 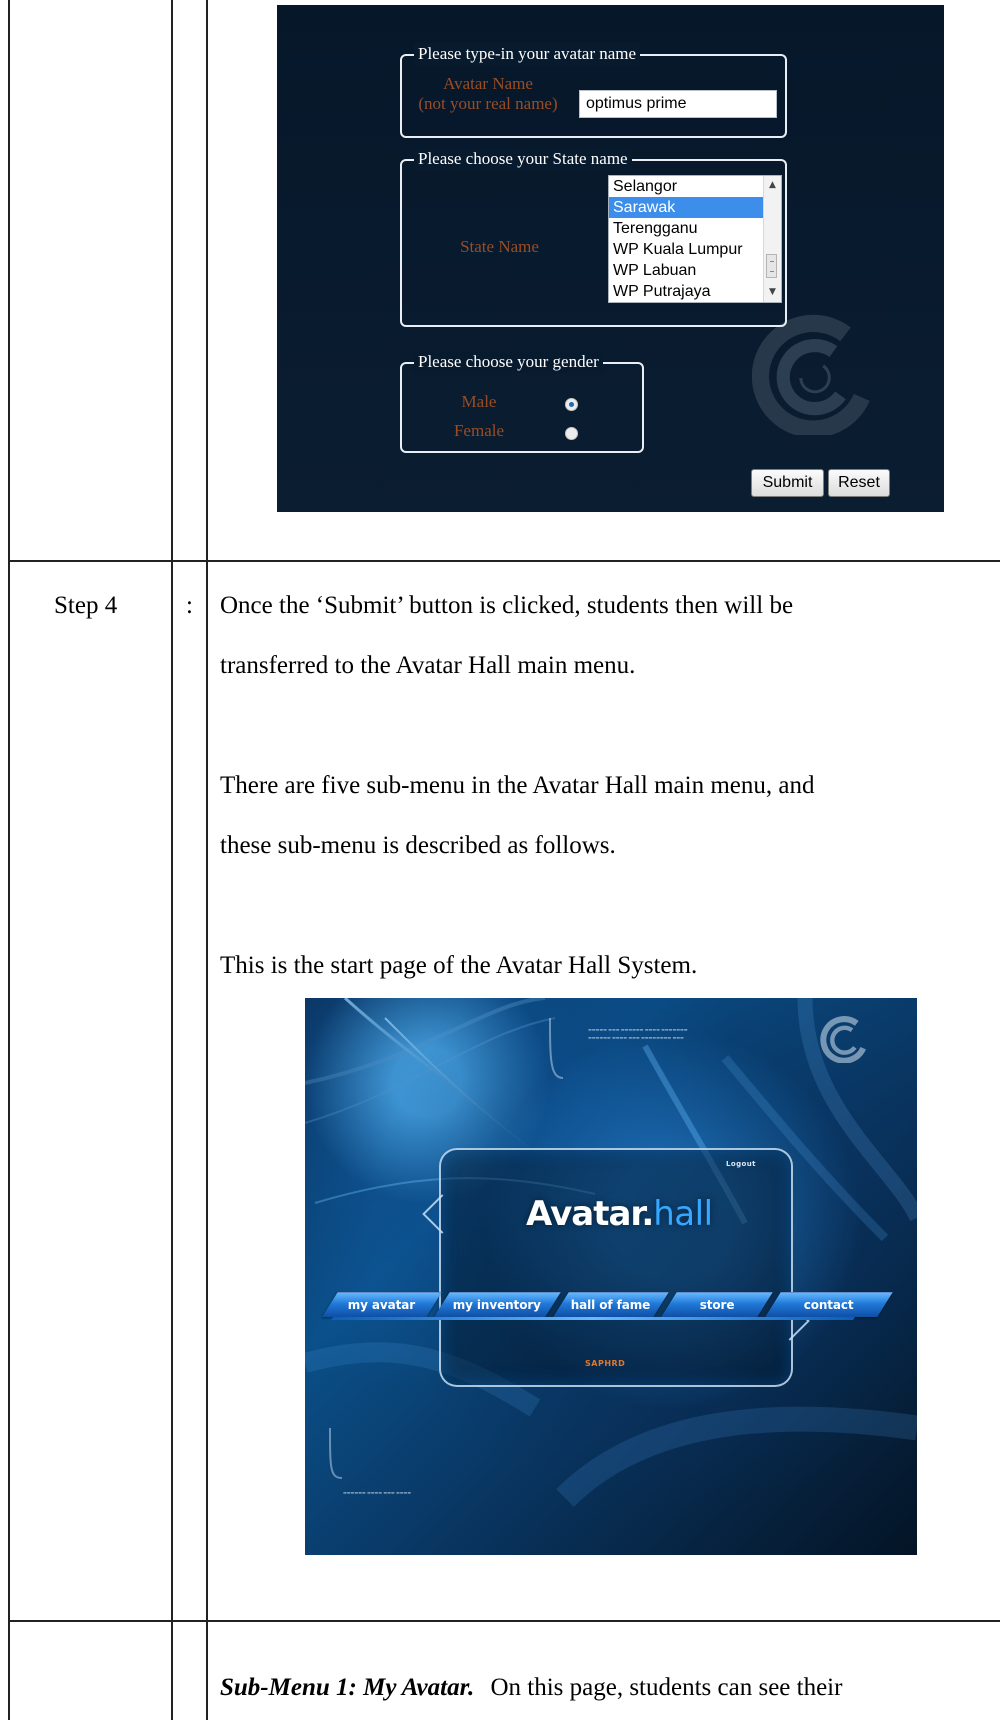 What do you see at coordinates (418, 845) in the screenshot?
I see `step-paragraph2-line2: these sub-menu is described as follows.` at bounding box center [418, 845].